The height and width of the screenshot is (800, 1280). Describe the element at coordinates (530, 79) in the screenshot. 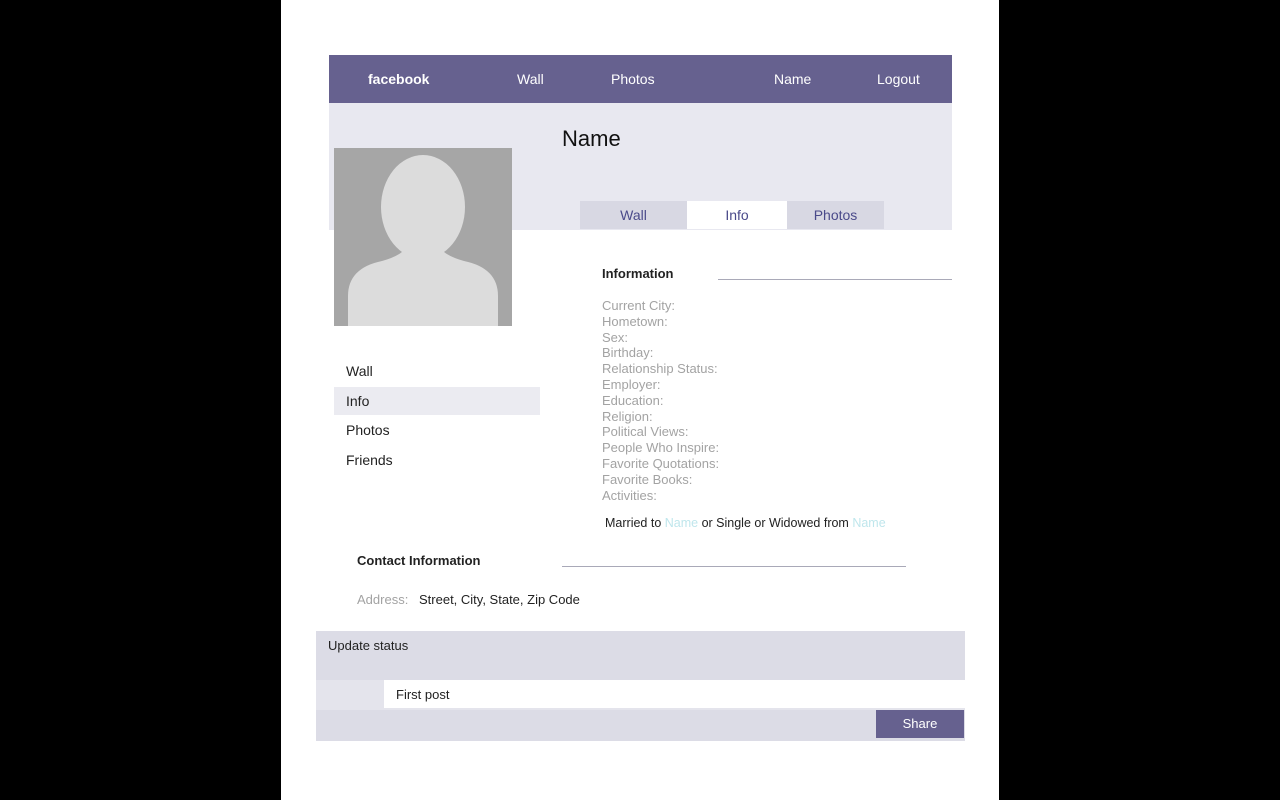

I see `nav-wall-link: Wall` at that location.